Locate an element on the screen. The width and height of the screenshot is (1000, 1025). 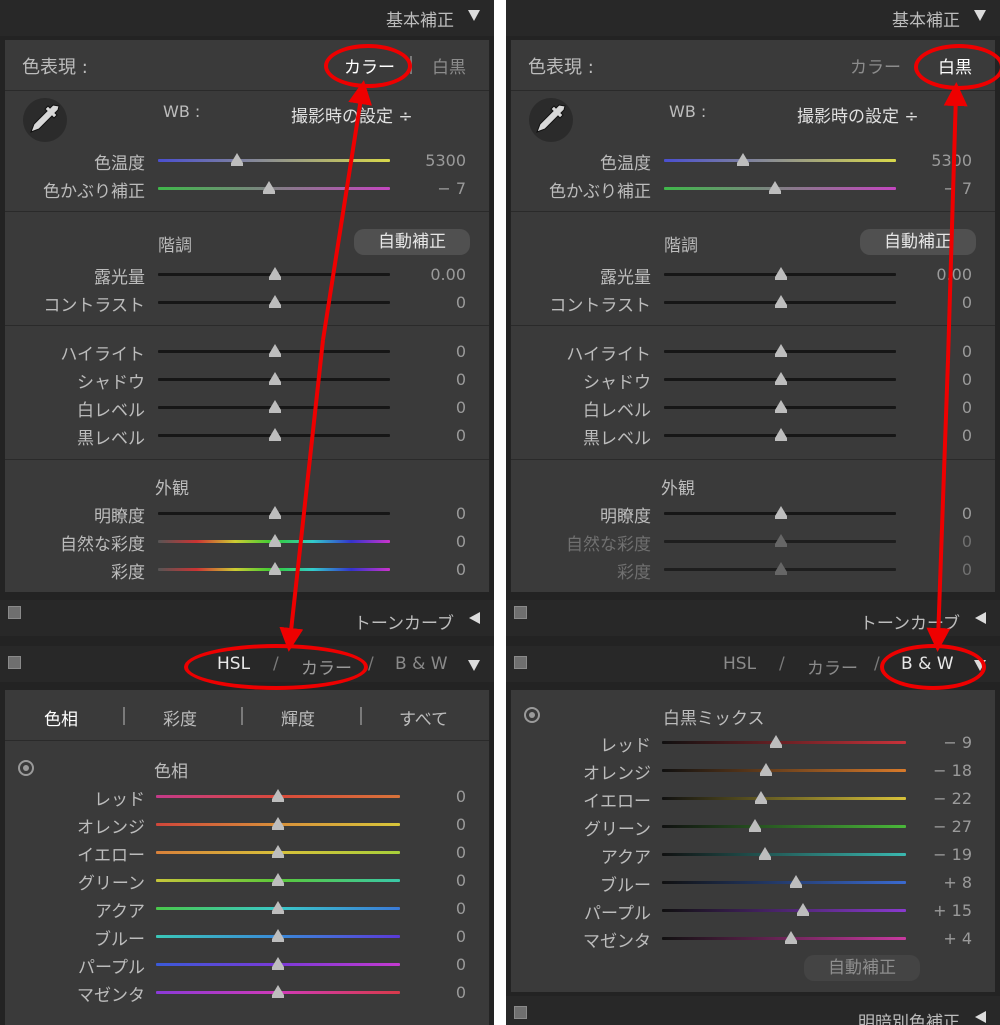
bw-row-value: − 18 is located at coordinates (952, 770).